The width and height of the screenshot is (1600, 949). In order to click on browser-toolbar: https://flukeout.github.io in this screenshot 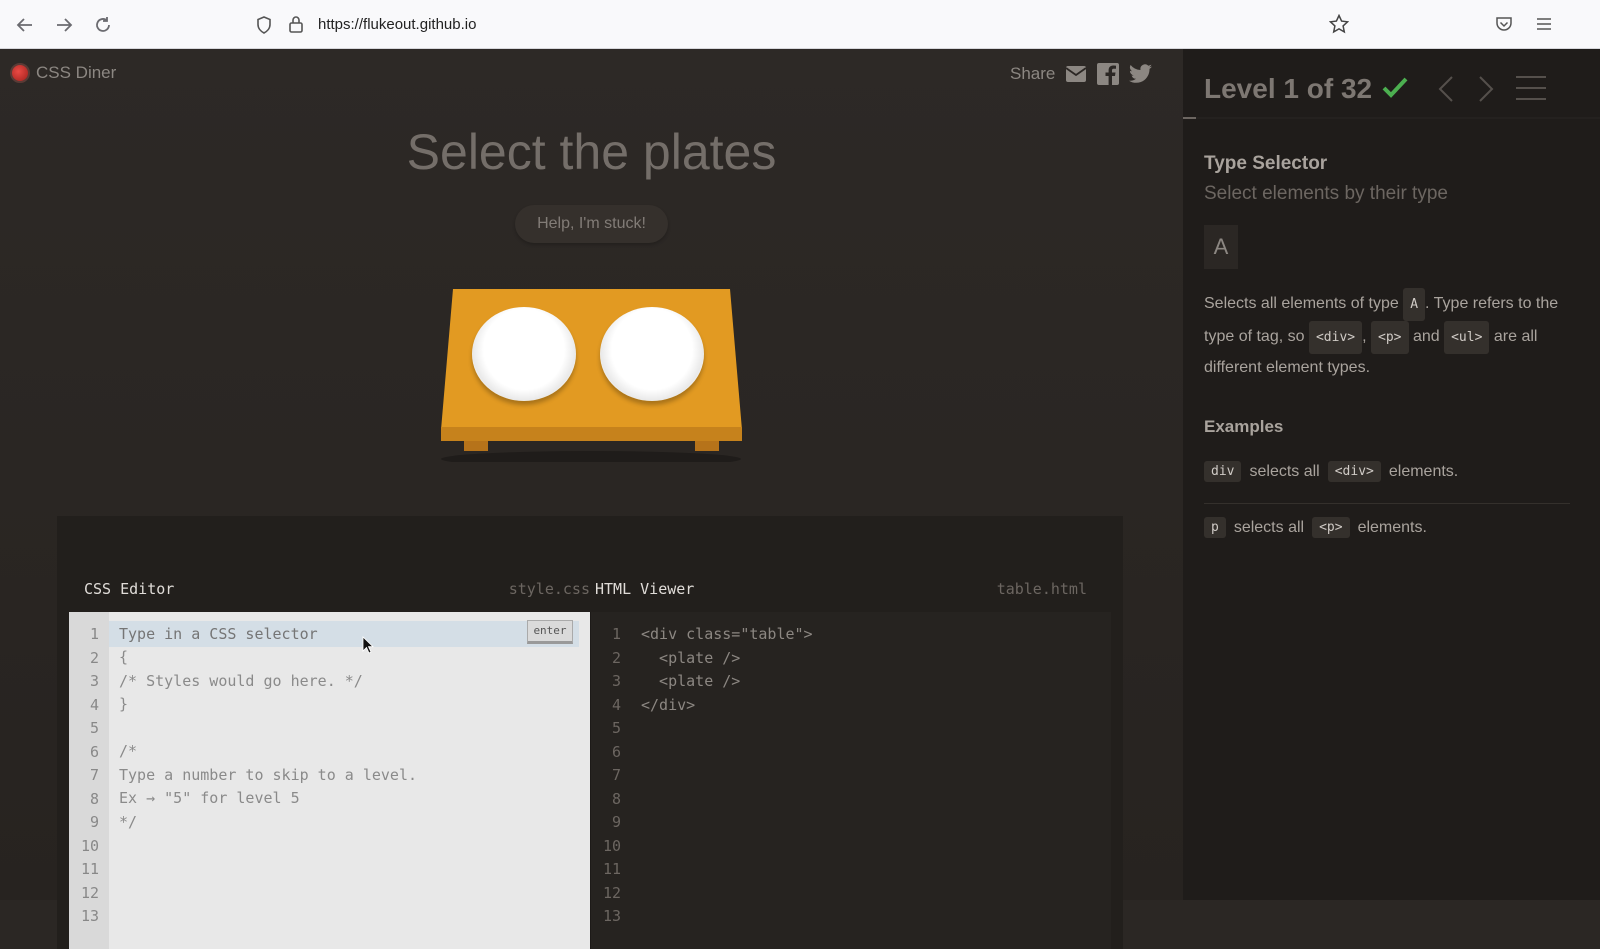, I will do `click(800, 24)`.